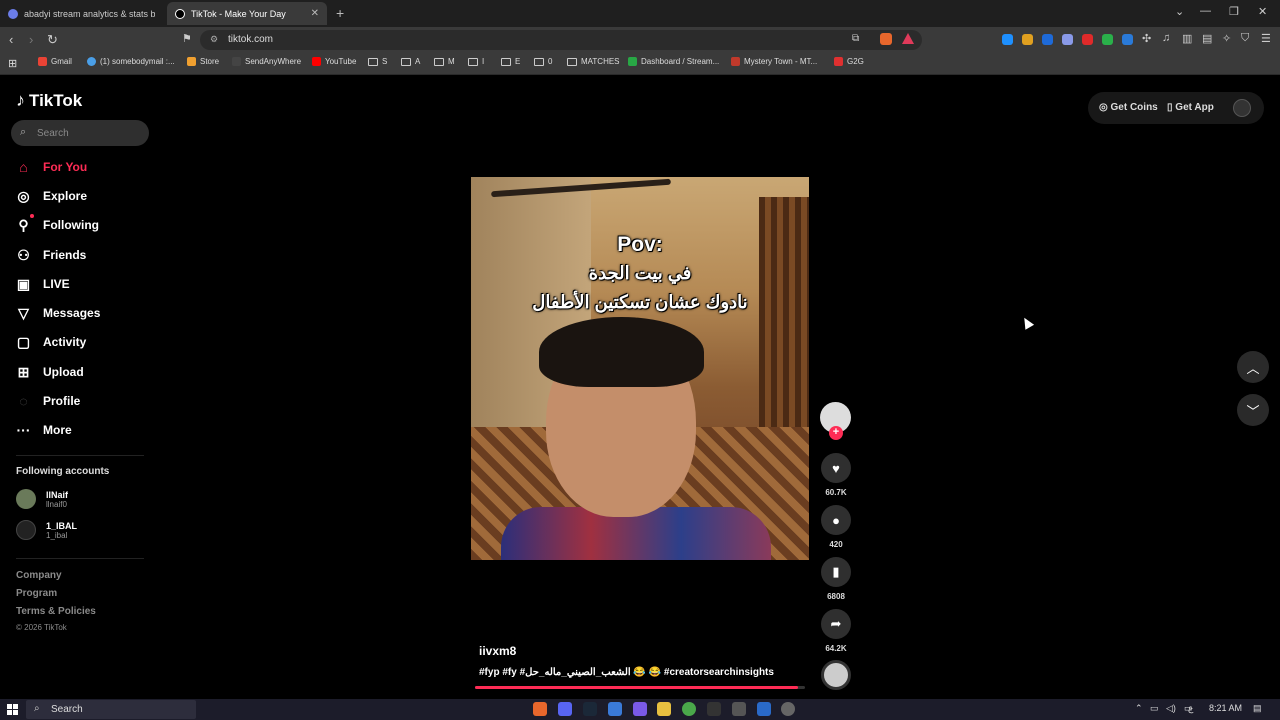 This screenshot has width=1280, height=720. Describe the element at coordinates (89, 133) in the screenshot. I see `search-input` at that location.